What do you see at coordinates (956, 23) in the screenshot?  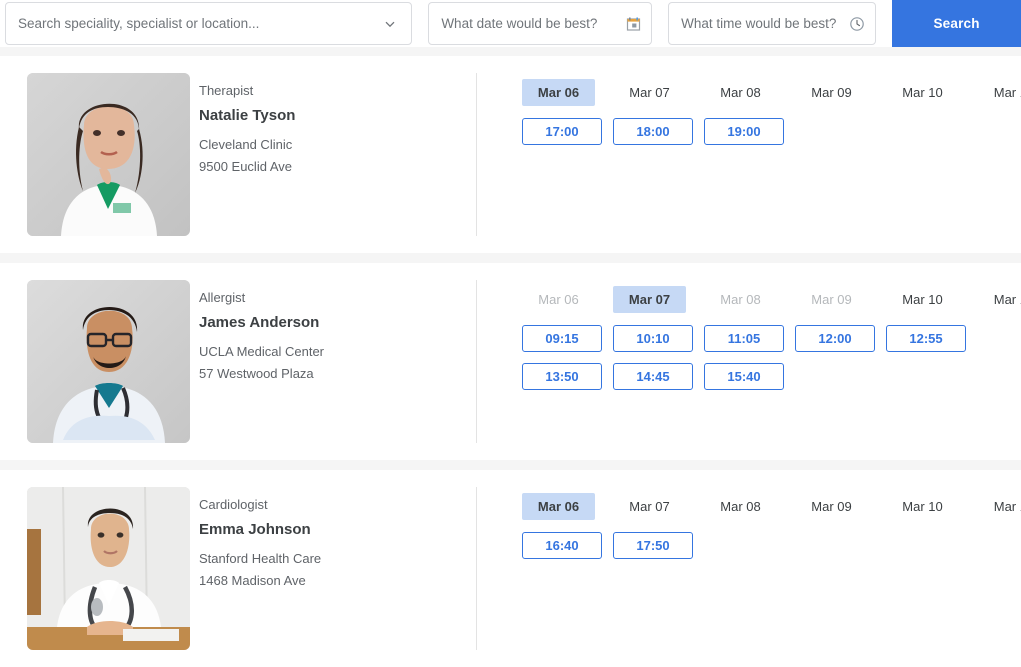 I see `search-button: Search` at bounding box center [956, 23].